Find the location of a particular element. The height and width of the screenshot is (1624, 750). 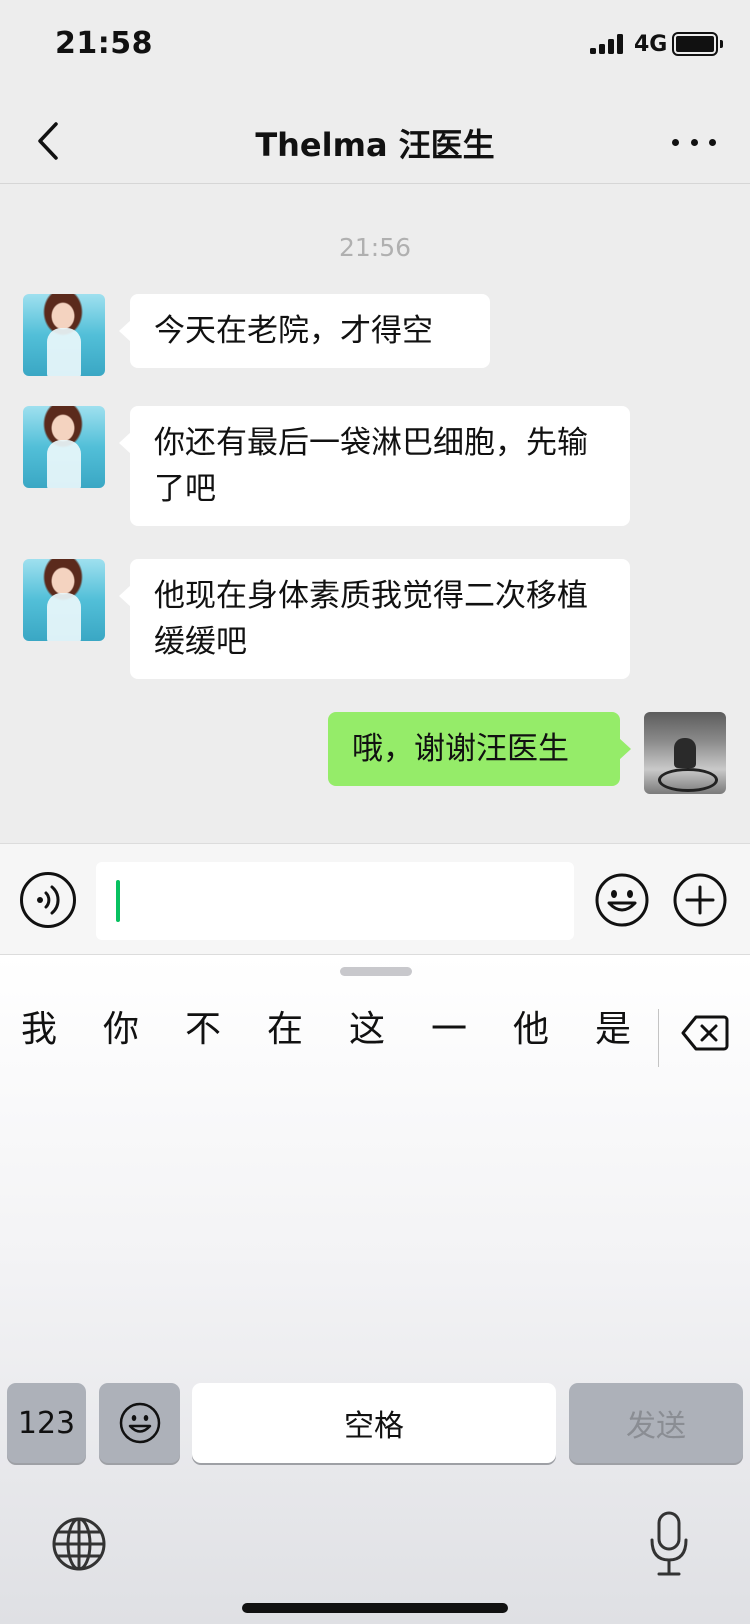

incoming-message-bubble: 你还有最后一袋淋巴细胞，先输了吧 is located at coordinates (374, 466).